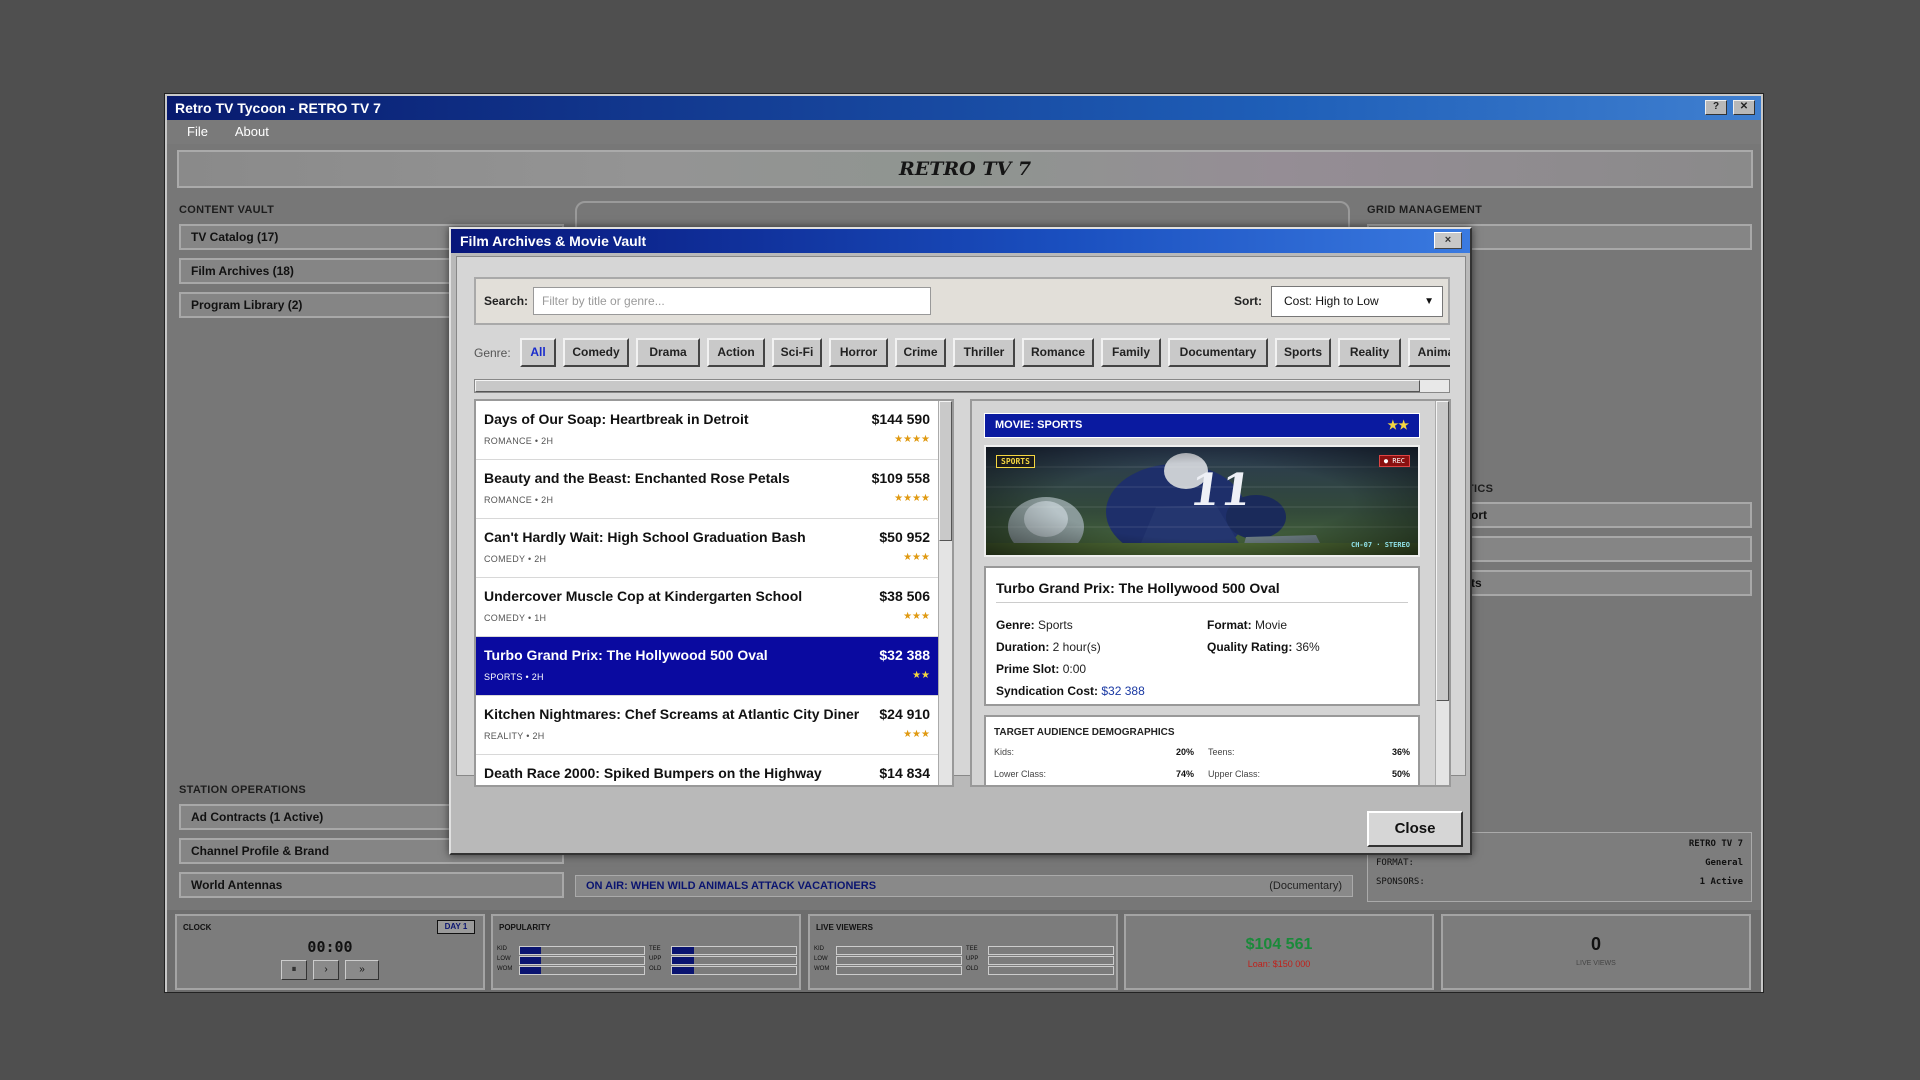 This screenshot has height=1080, width=1920. I want to click on search-input, so click(732, 301).